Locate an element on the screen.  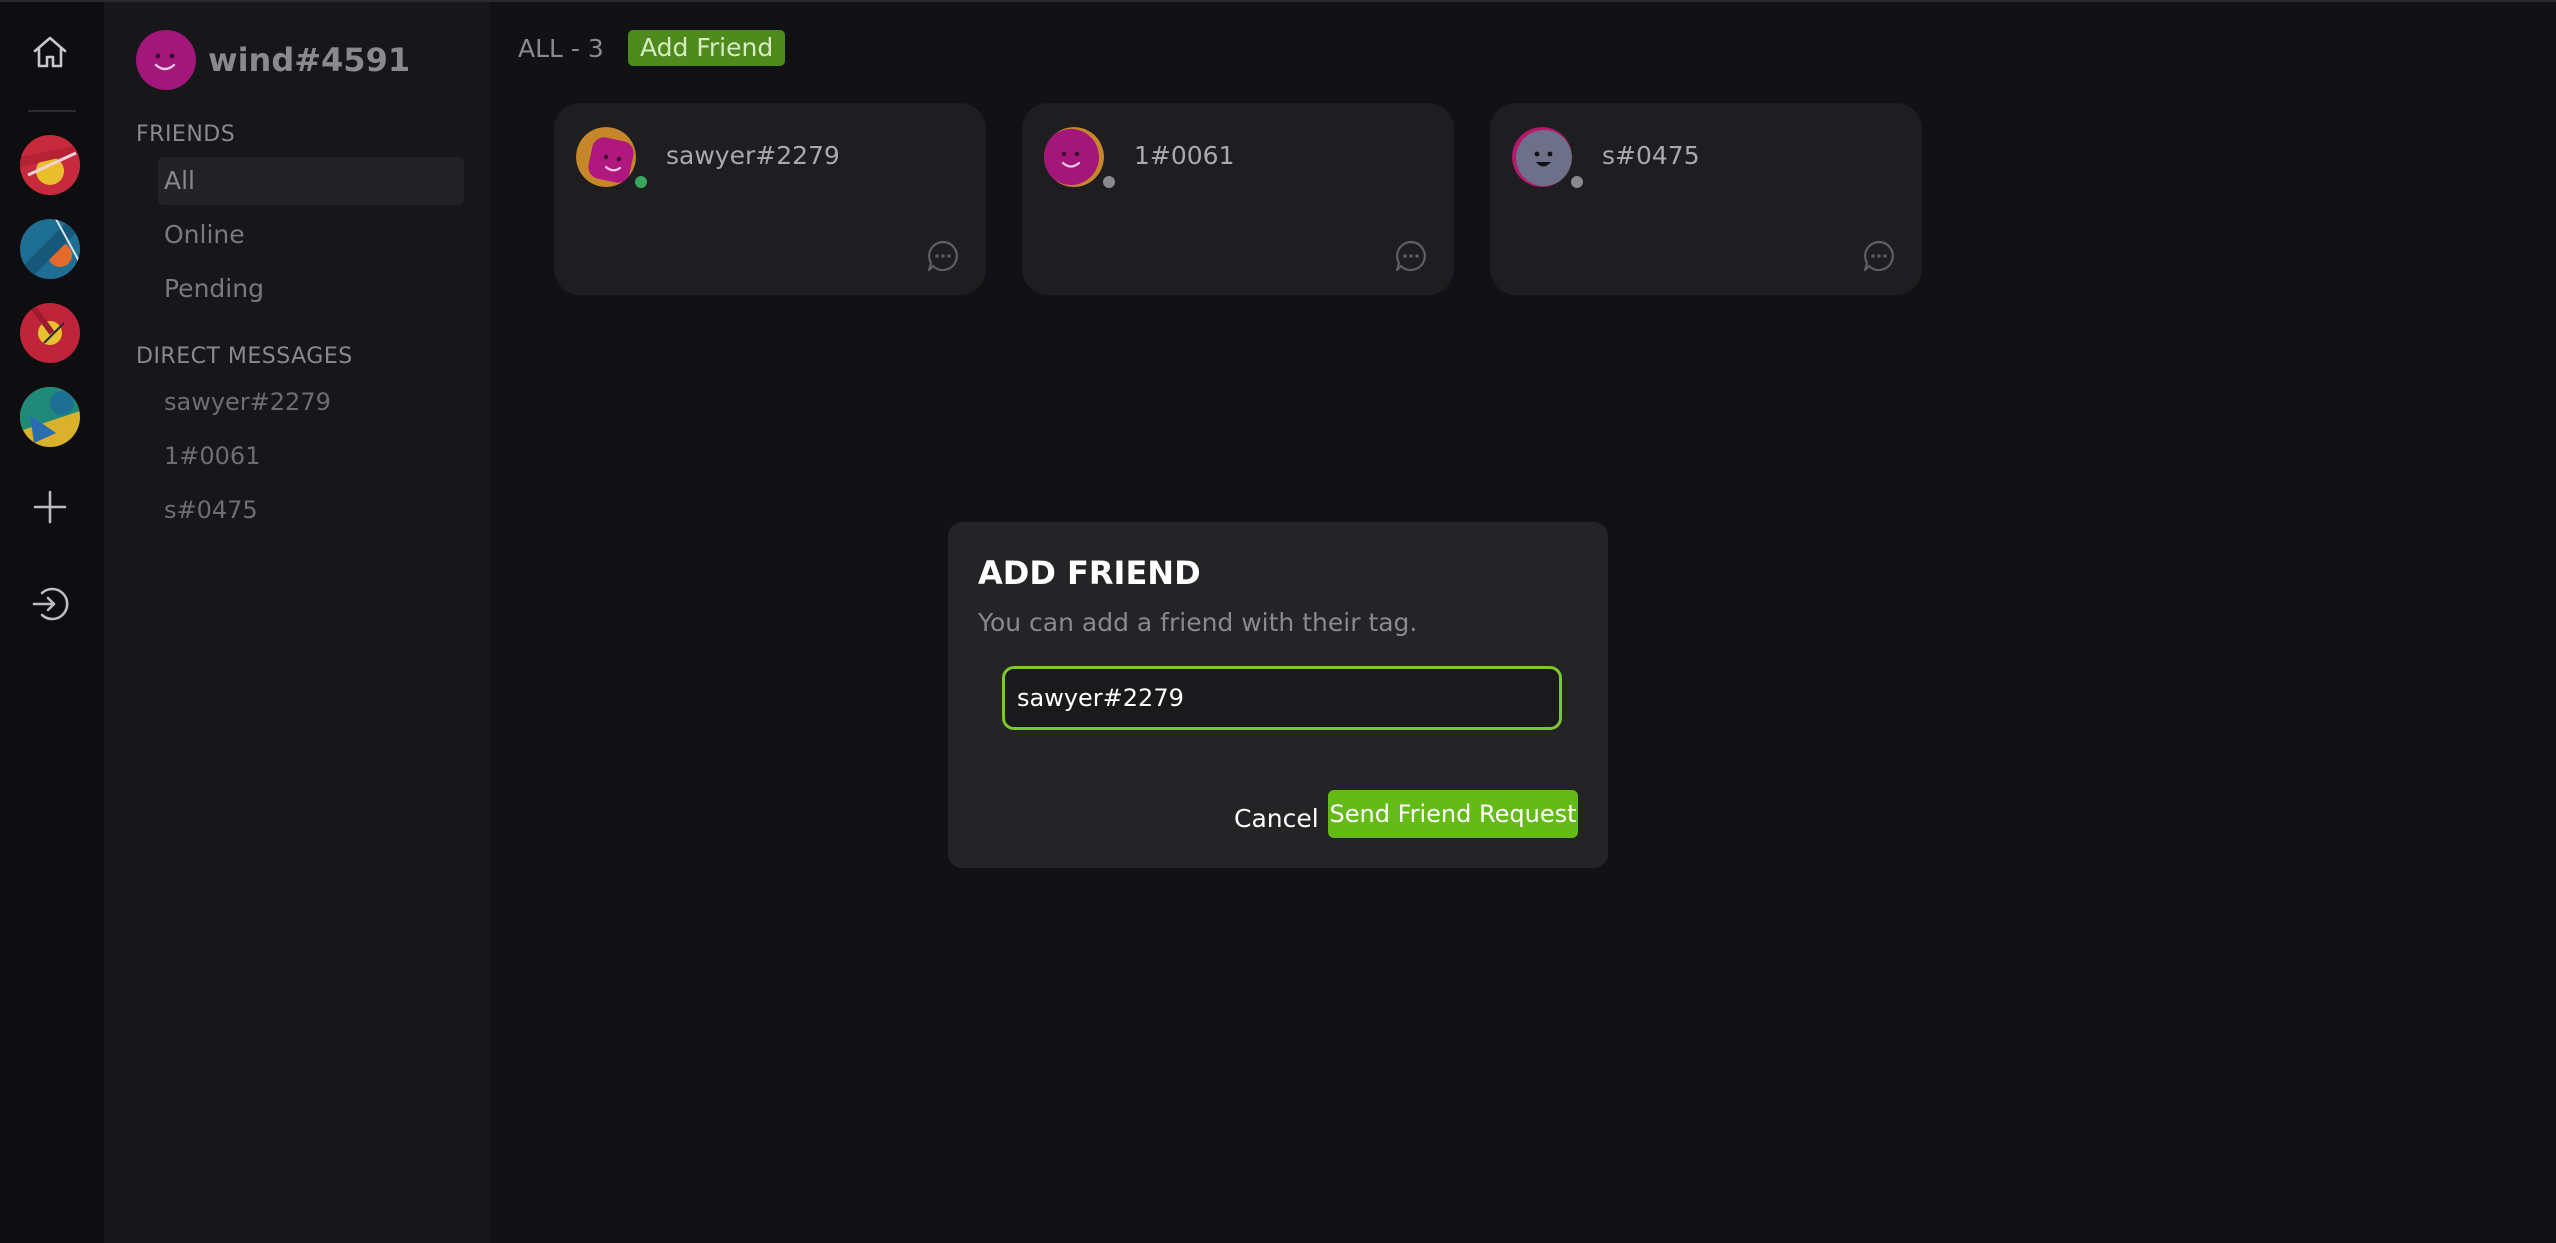
dm-item-1: 1#0061 is located at coordinates (212, 456).